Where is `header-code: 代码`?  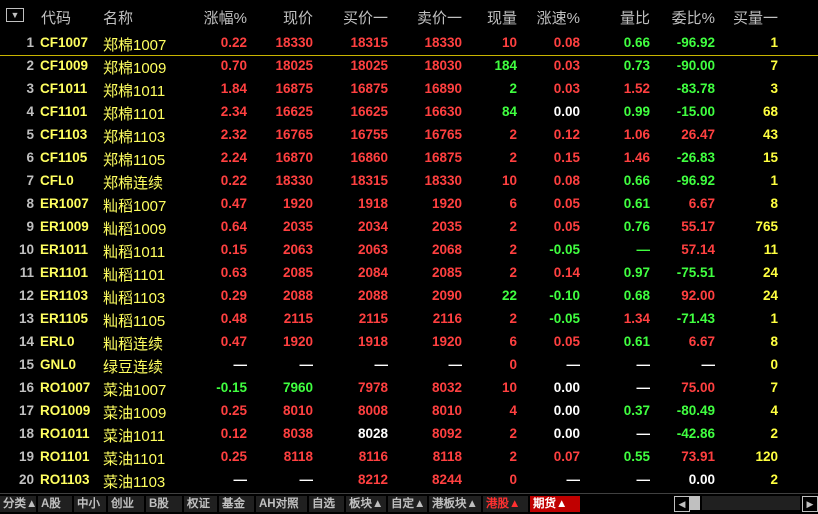
header-code: 代码 is located at coordinates (56, 17).